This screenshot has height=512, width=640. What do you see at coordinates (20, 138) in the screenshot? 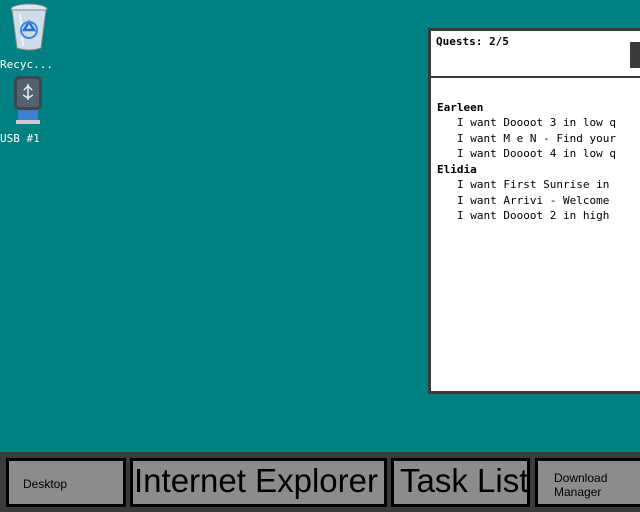
I see `desktop-icon-label: USB #1` at bounding box center [20, 138].